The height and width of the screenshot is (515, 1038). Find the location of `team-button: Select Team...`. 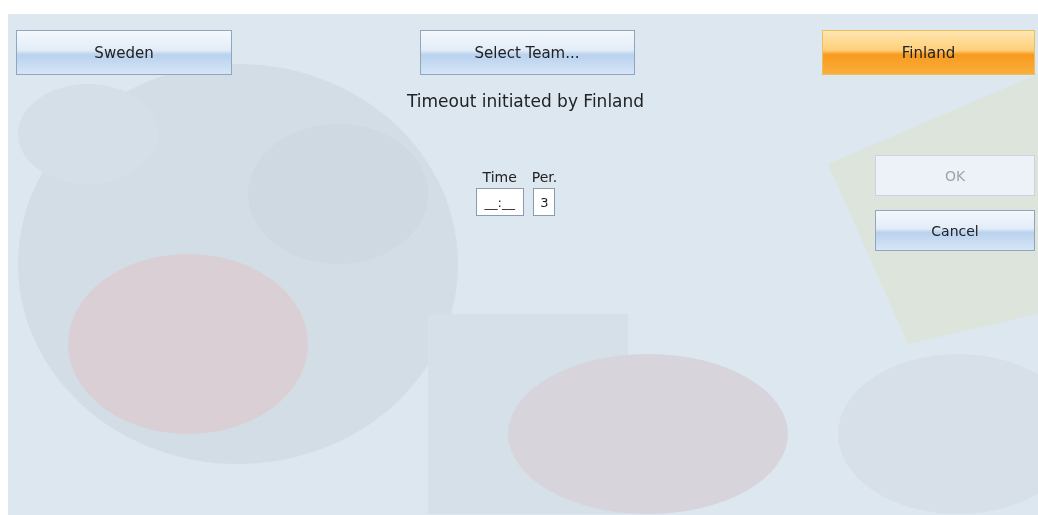

team-button: Select Team... is located at coordinates (527, 52).